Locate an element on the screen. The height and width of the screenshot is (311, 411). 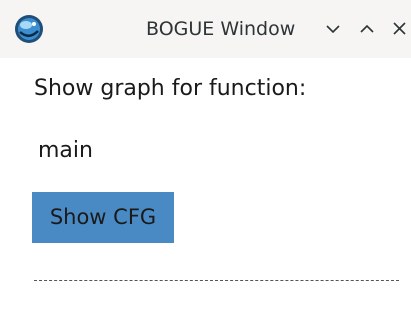
minimize-button is located at coordinates (333, 29).